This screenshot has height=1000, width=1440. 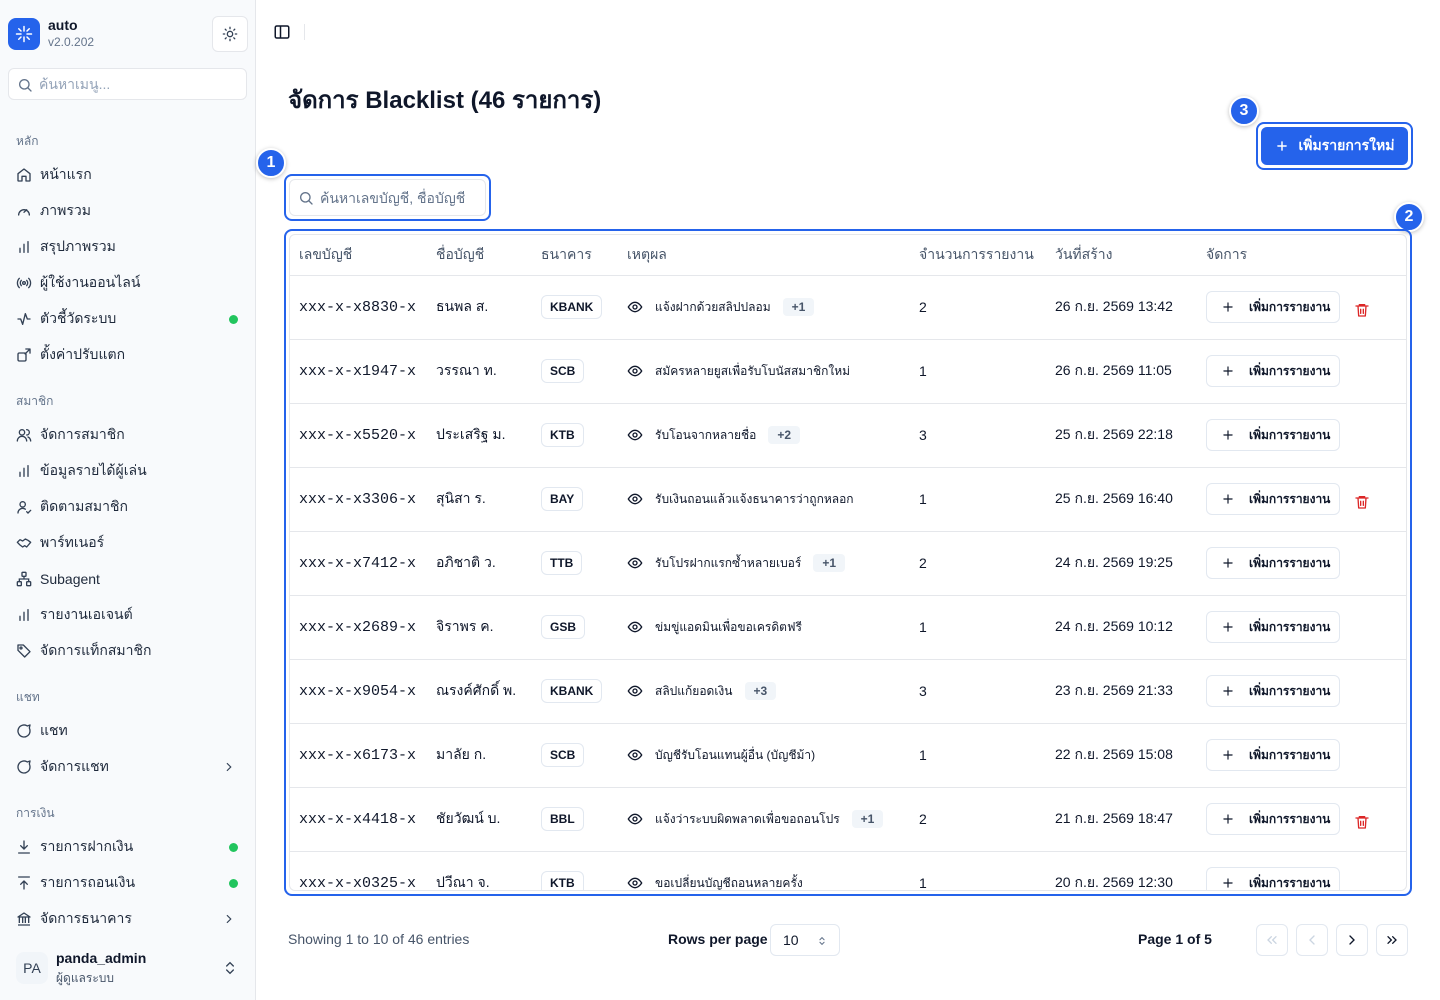 I want to click on chevron-right-icon, so click(x=229, y=769).